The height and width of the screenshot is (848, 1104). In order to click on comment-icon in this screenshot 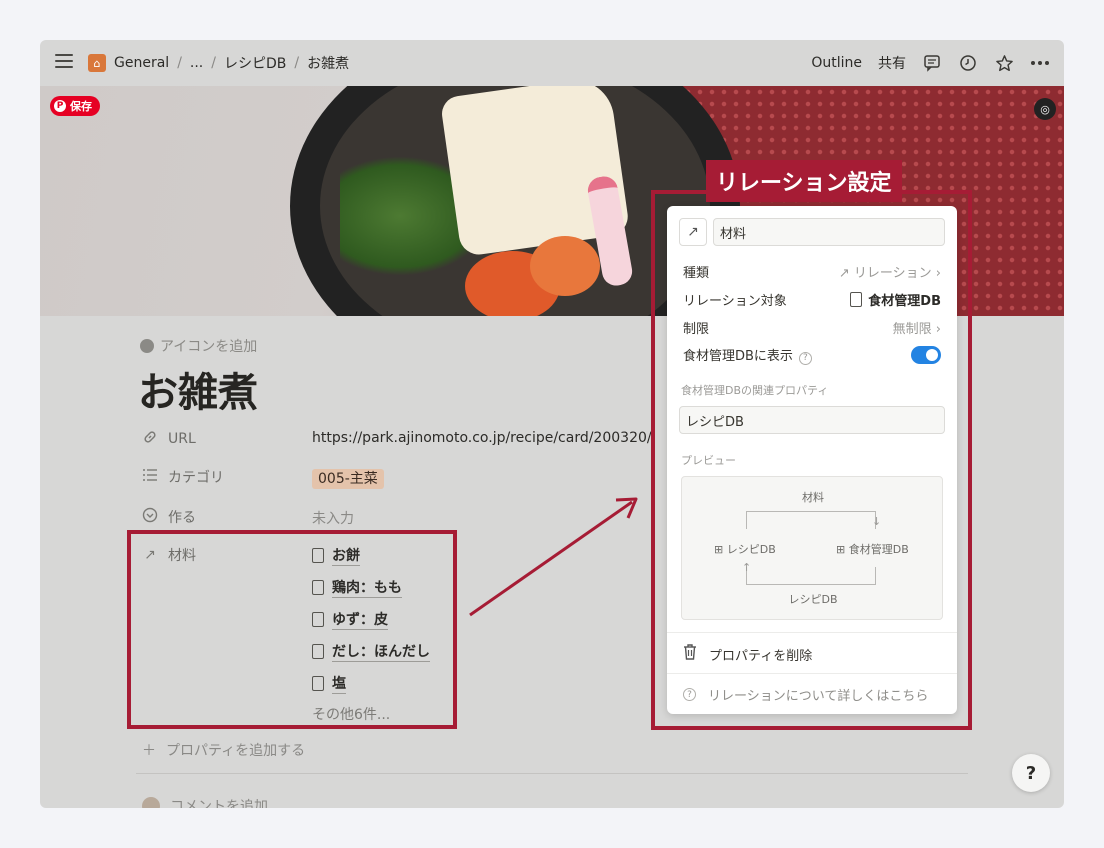, I will do `click(932, 63)`.